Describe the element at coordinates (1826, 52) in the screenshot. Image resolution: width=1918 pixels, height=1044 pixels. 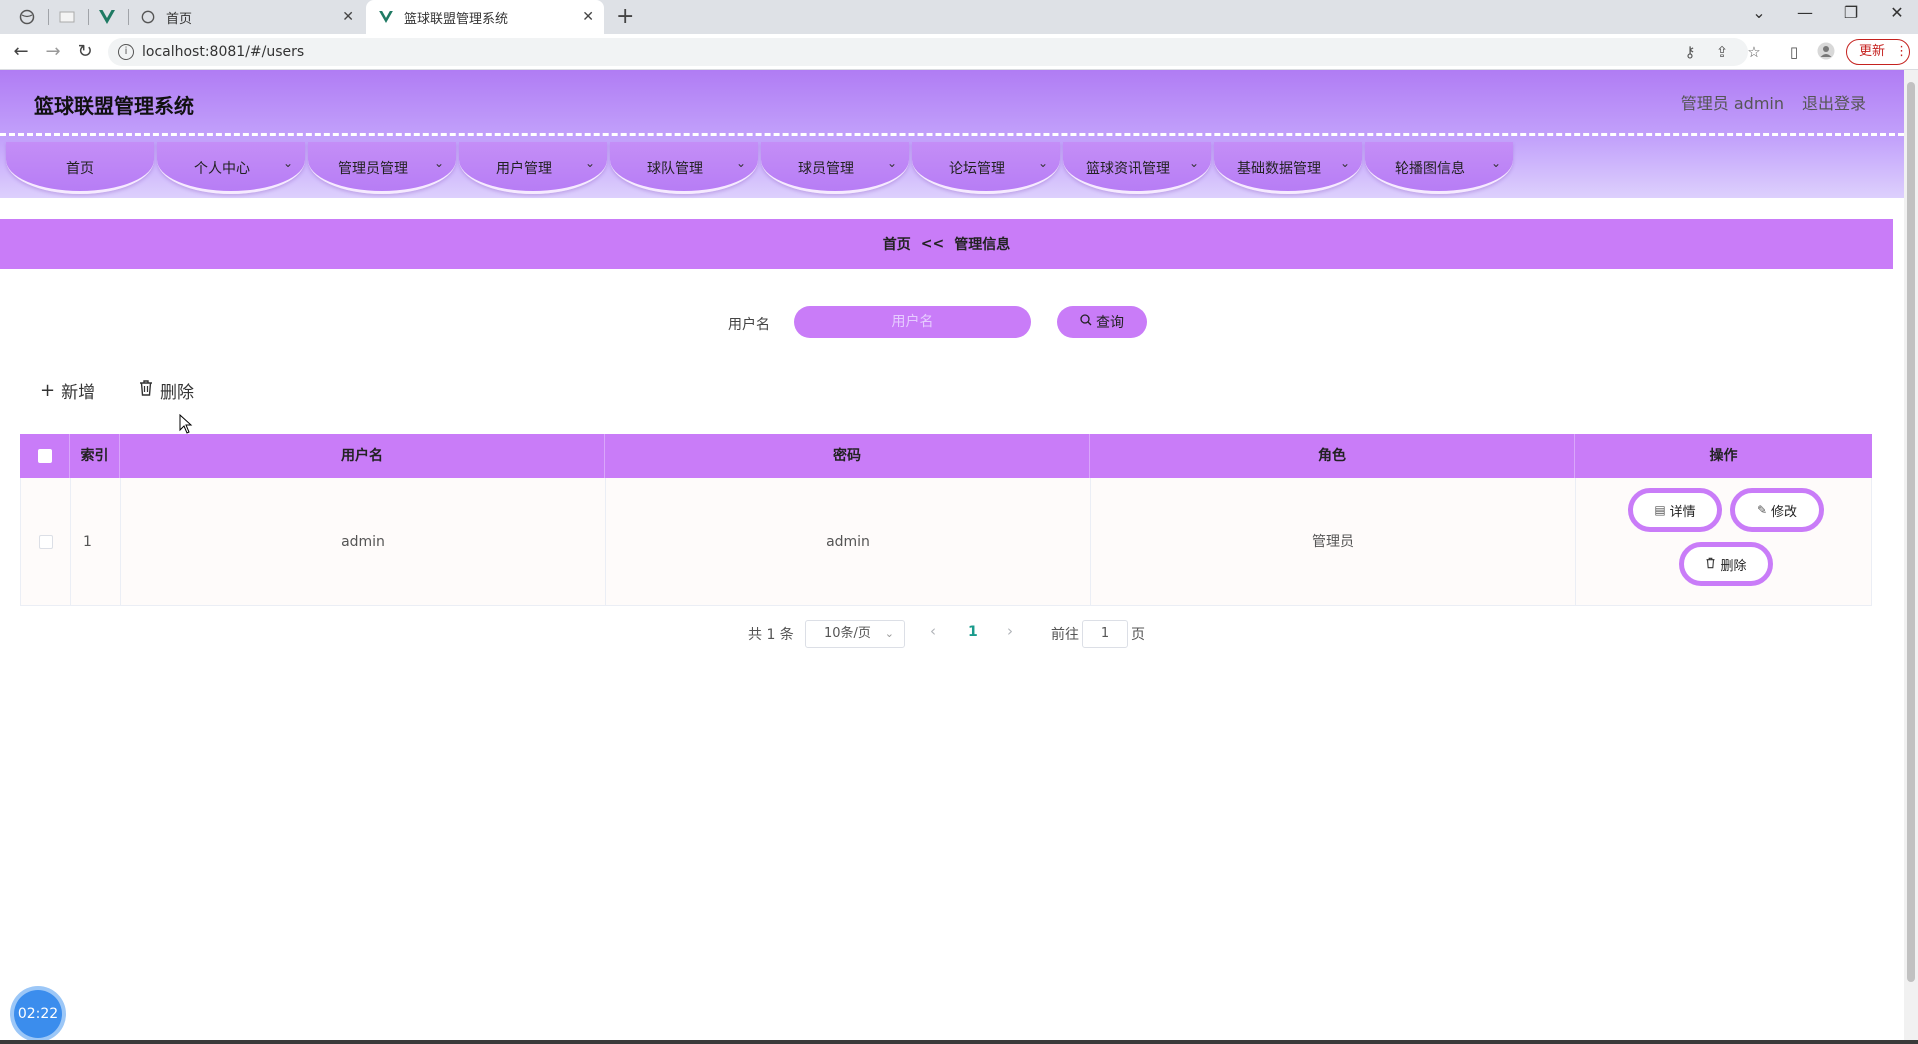
I see `profile-avatar-icon` at that location.